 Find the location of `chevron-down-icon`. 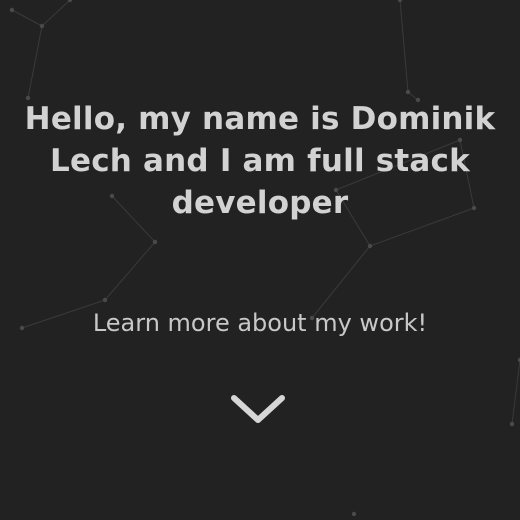

chevron-down-icon is located at coordinates (258, 409).